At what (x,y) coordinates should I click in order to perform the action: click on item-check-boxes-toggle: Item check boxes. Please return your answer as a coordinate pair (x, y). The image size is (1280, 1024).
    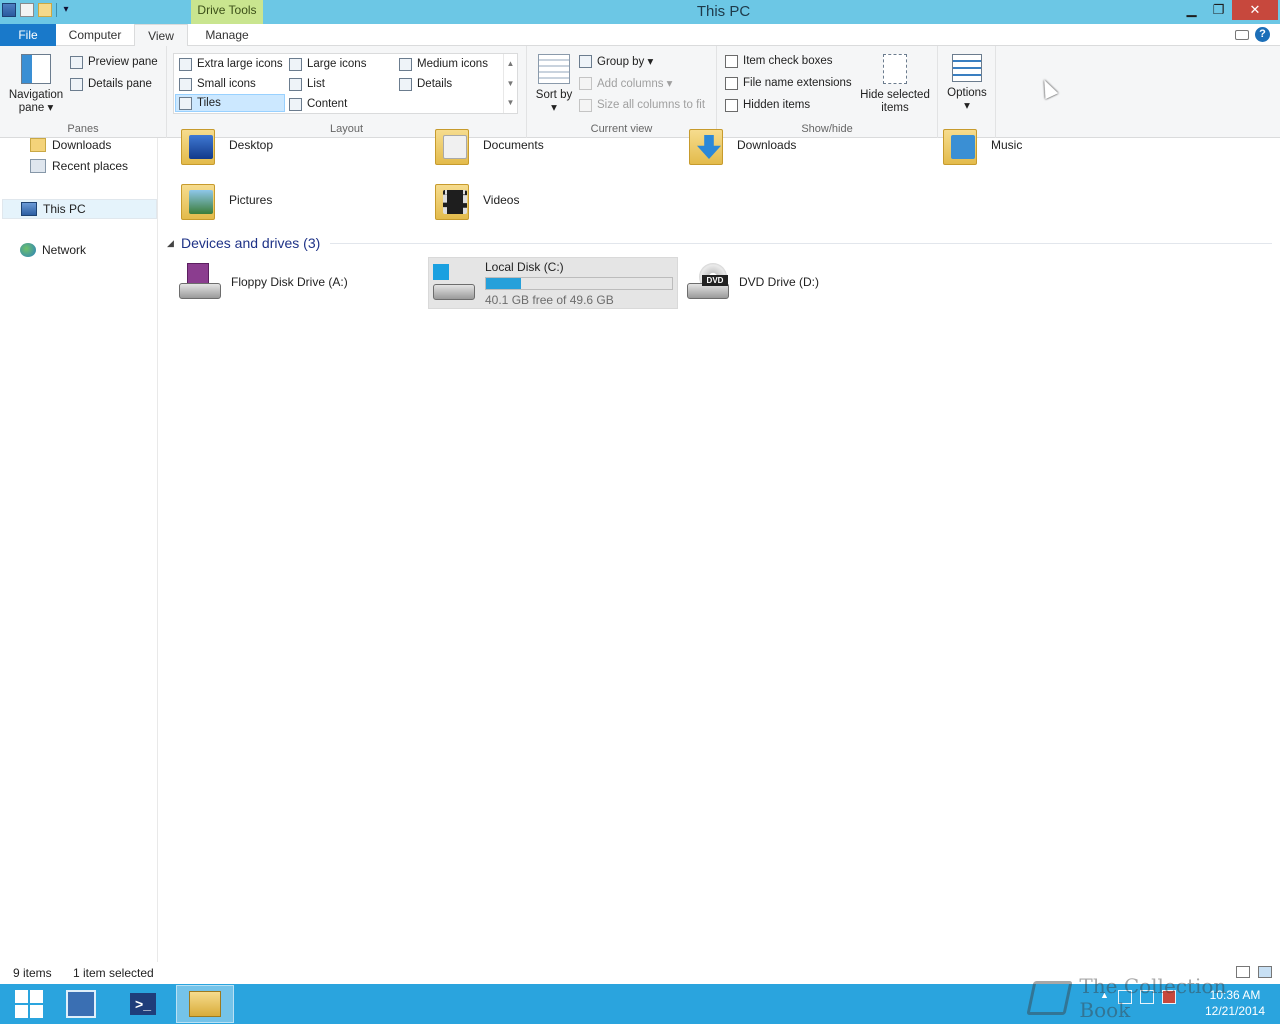
    Looking at the image, I should click on (778, 61).